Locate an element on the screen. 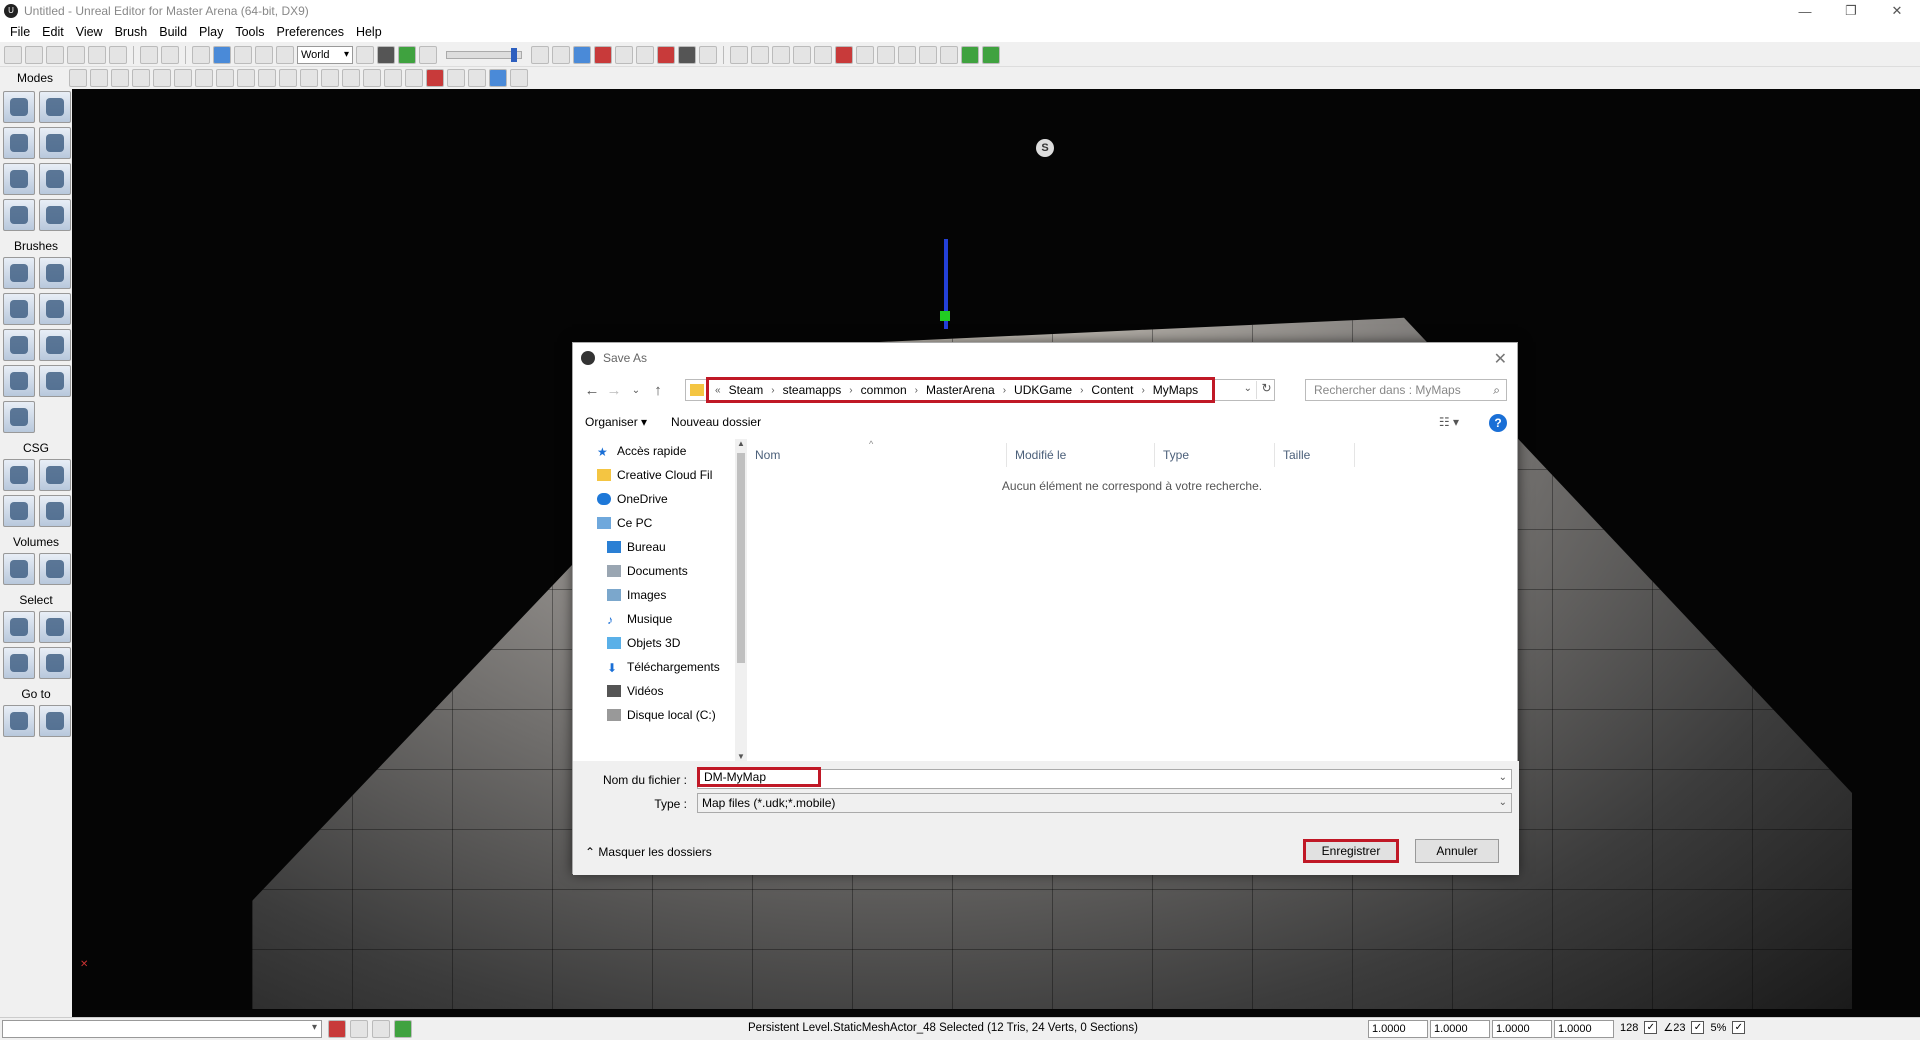 Image resolution: width=1920 pixels, height=1040 pixels. tools-icon is located at coordinates (781, 54).